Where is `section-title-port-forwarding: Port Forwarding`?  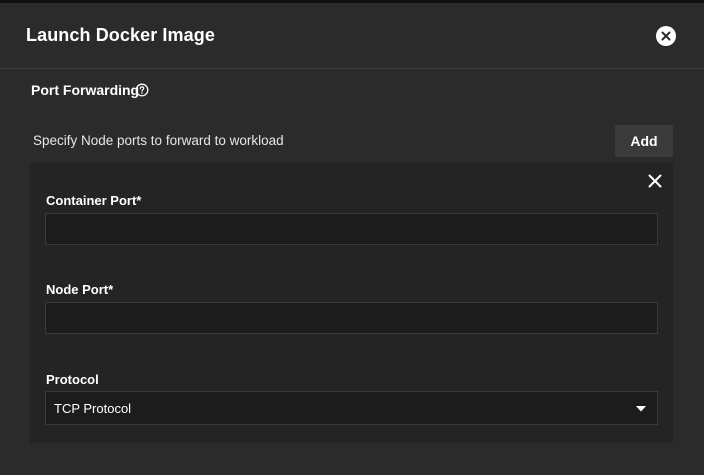
section-title-port-forwarding: Port Forwarding is located at coordinates (85, 90).